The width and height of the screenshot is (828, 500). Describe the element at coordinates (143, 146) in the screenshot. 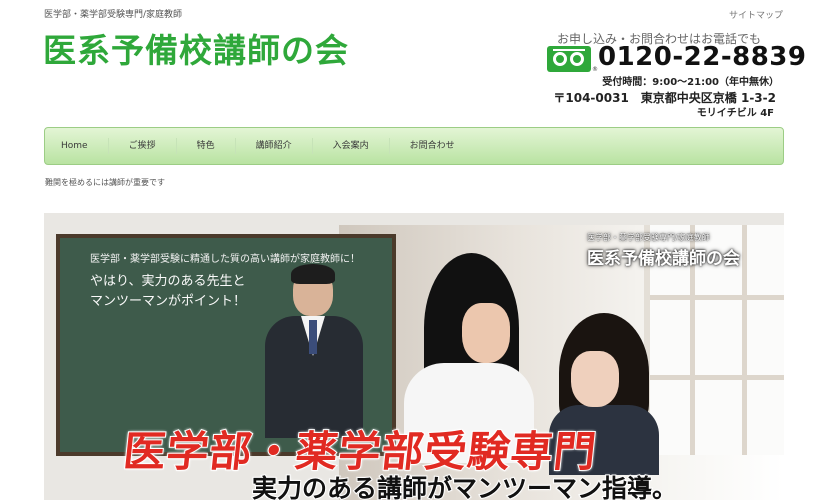

I see `nav-item-greeting: ご挨拶` at that location.